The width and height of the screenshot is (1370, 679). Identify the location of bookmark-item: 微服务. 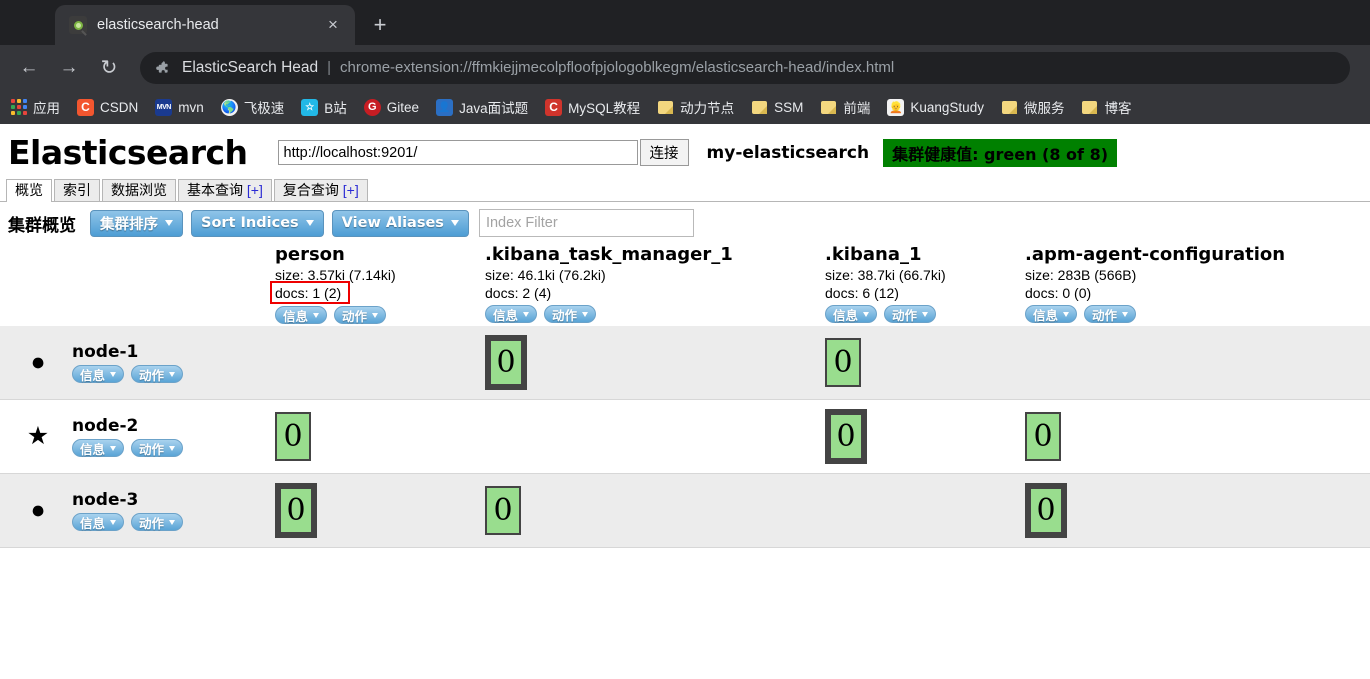
(1033, 107).